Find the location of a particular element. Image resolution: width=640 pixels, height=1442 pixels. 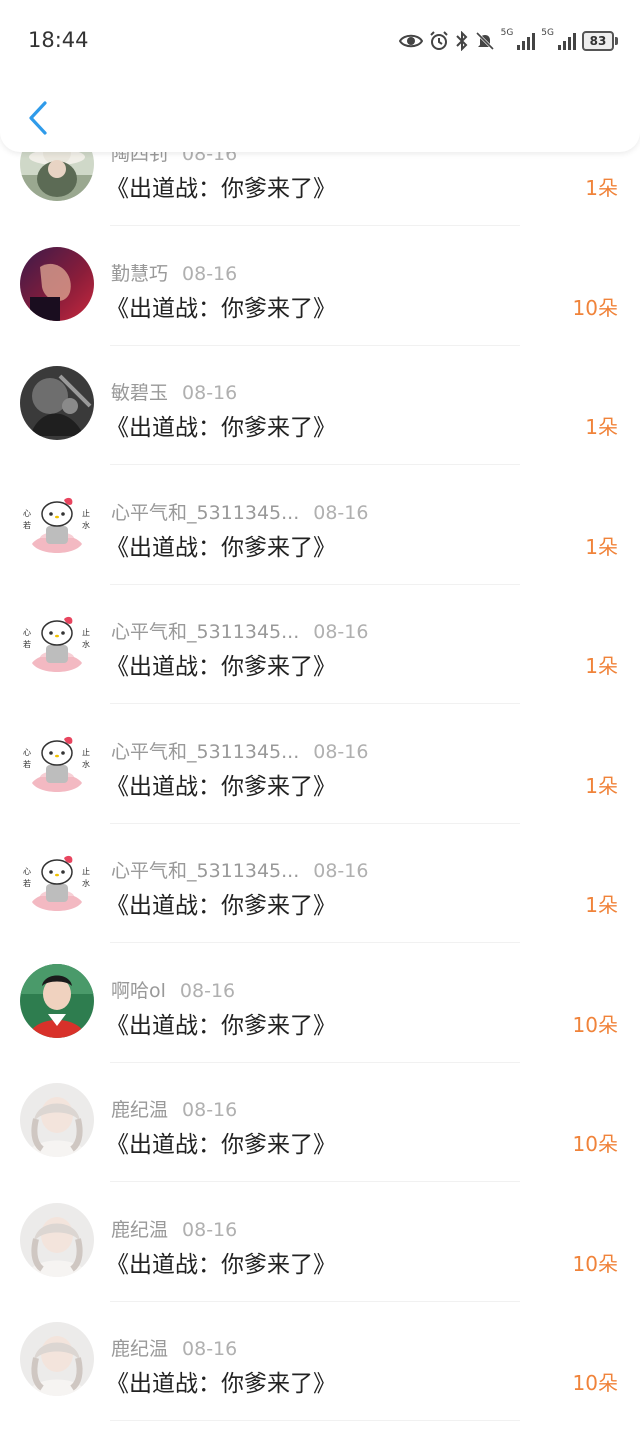

gift-record-row: 敏碧玉 08-16 《出道战：你爹来了》 1朵 is located at coordinates (320, 426).